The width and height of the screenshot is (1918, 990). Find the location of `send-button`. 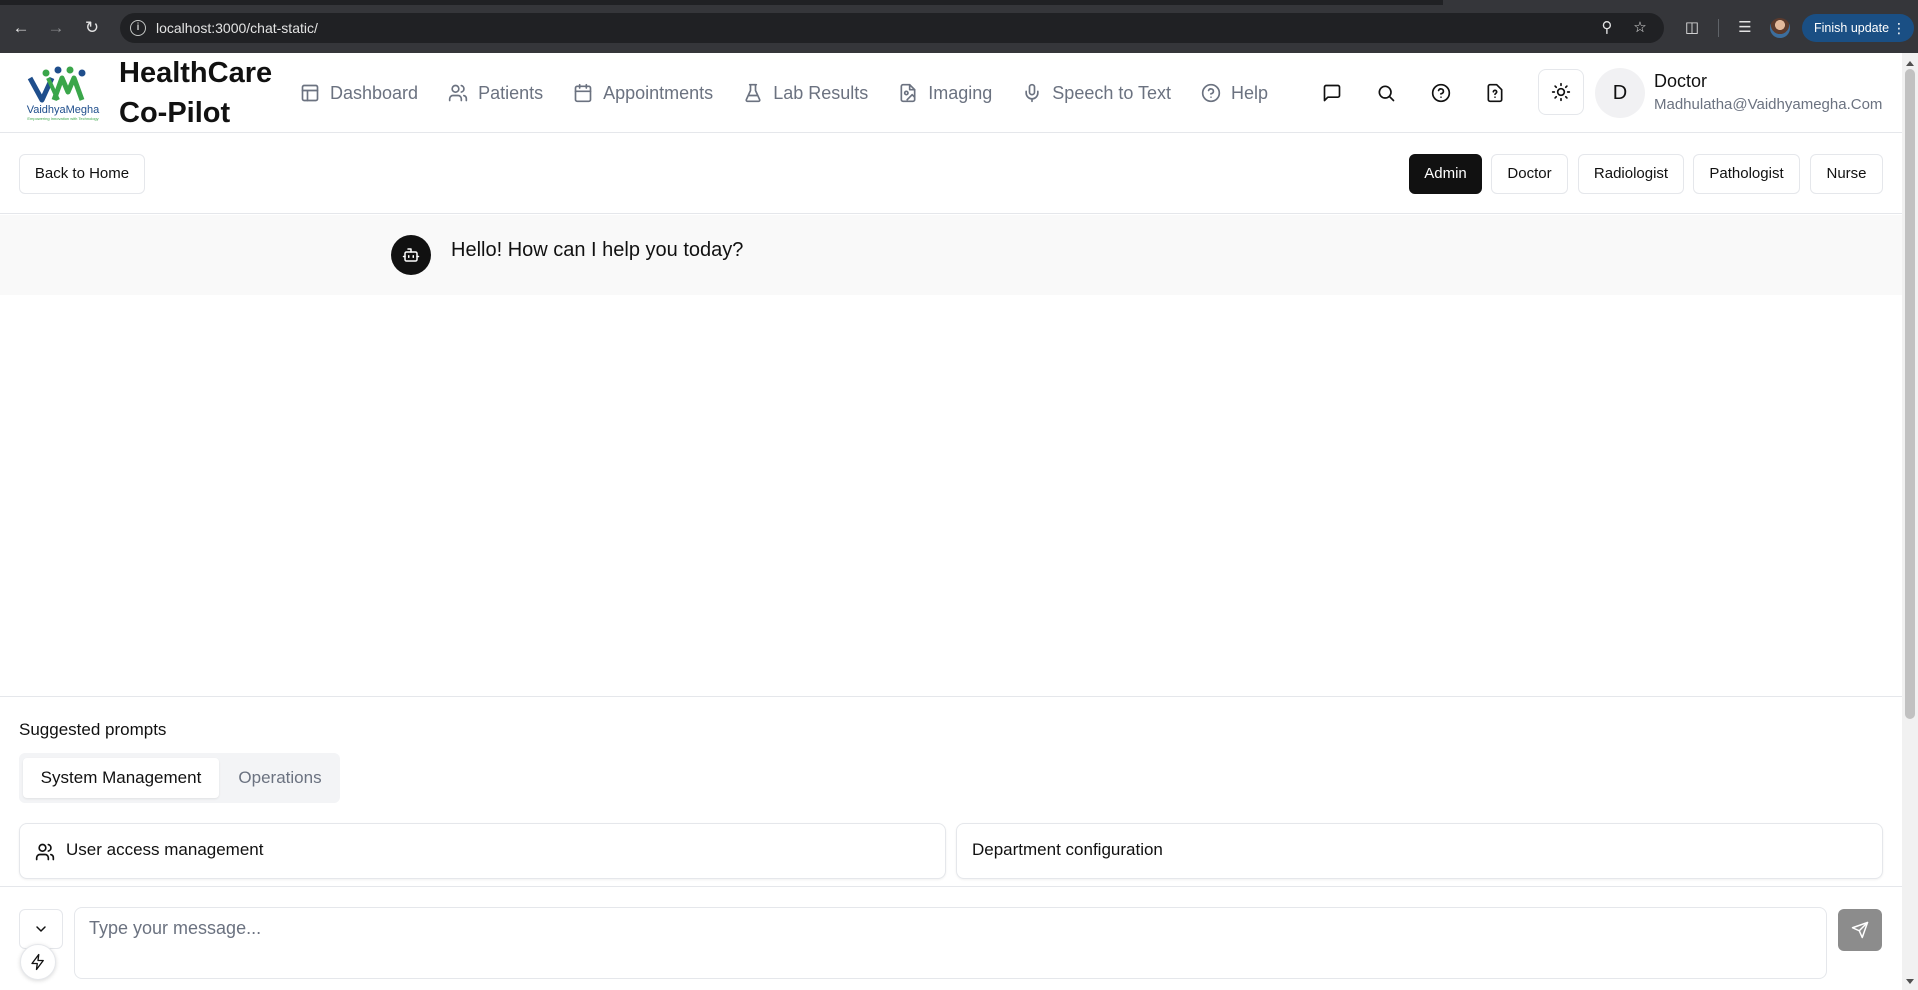

send-button is located at coordinates (1860, 930).